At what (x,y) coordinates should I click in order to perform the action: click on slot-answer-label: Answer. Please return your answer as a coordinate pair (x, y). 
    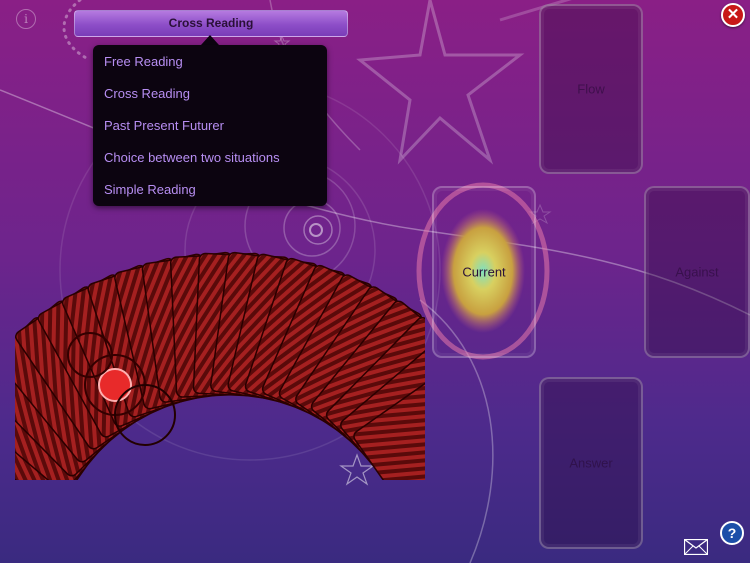
    Looking at the image, I should click on (591, 463).